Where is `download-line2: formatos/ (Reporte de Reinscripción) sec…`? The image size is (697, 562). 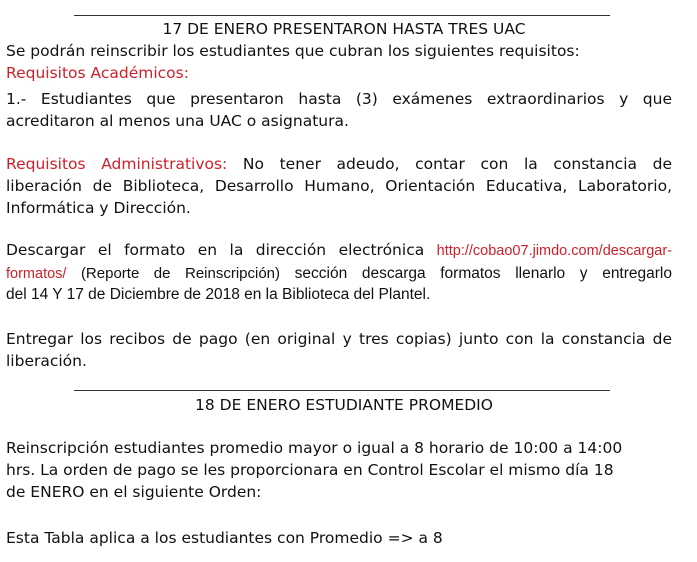 download-line2: formatos/ (Reporte de Reinscripción) sec… is located at coordinates (339, 273).